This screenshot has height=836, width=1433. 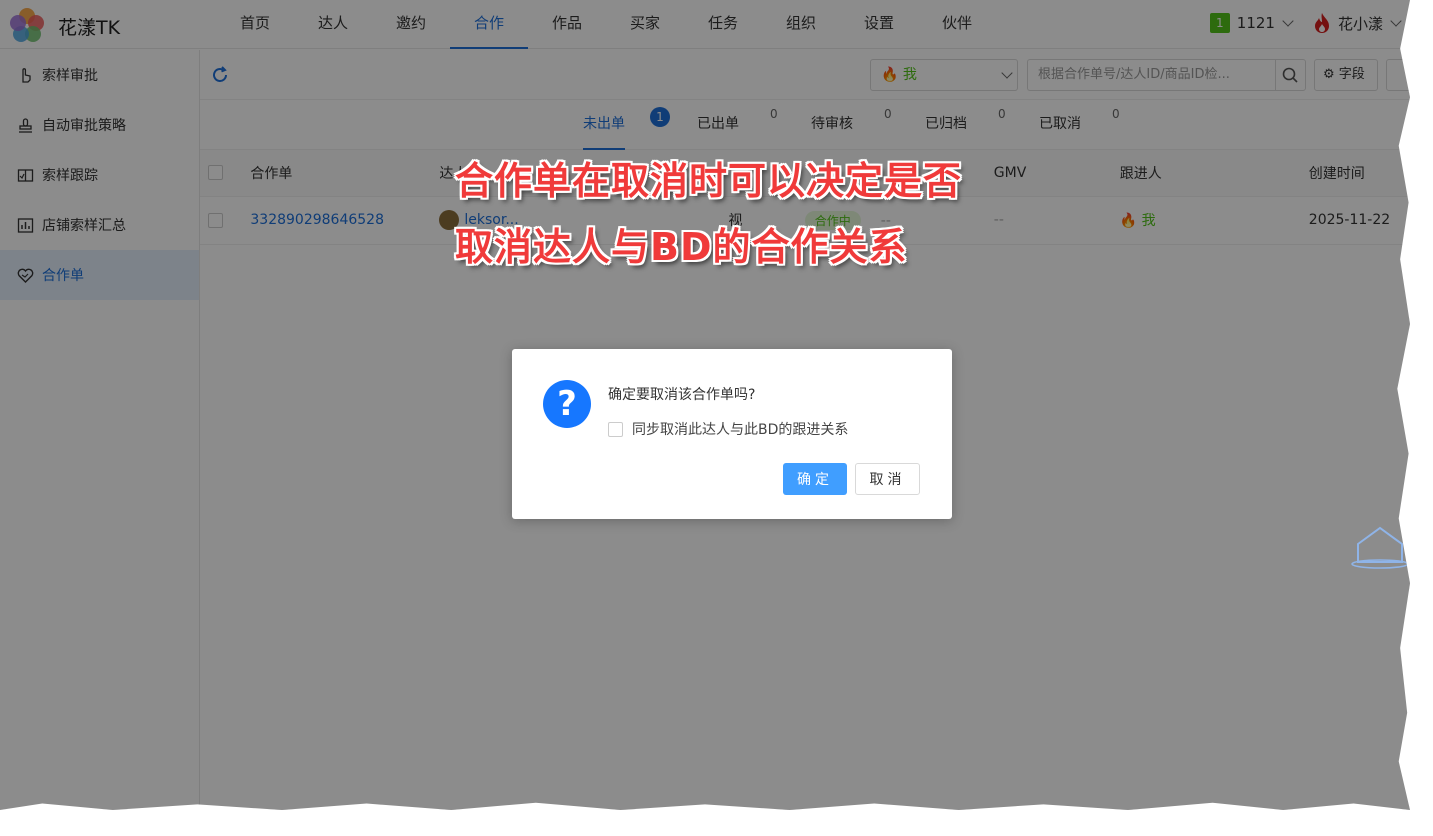 What do you see at coordinates (709, 181) in the screenshot?
I see `annotation-line-1: 合作单在取消时可以决定是否` at bounding box center [709, 181].